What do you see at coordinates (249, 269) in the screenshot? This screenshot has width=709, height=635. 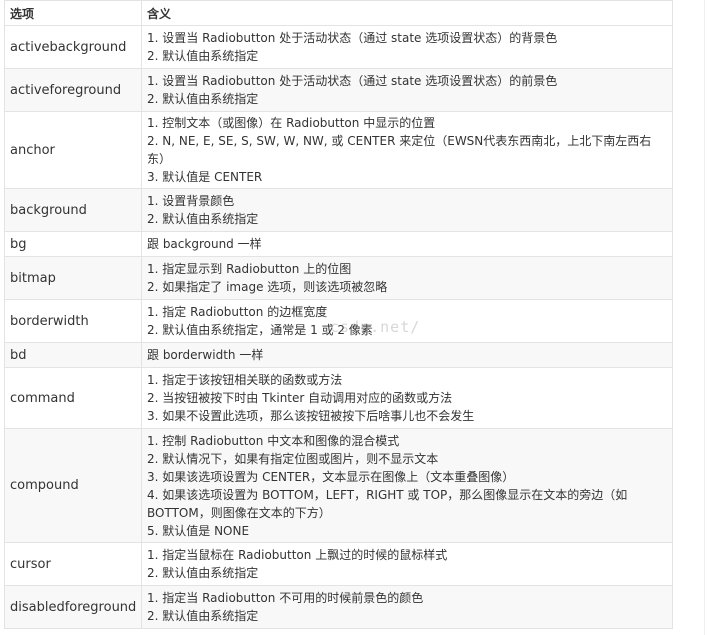 I see `description-line: 1. 指定显示到 Radiobutton 上的位图` at bounding box center [249, 269].